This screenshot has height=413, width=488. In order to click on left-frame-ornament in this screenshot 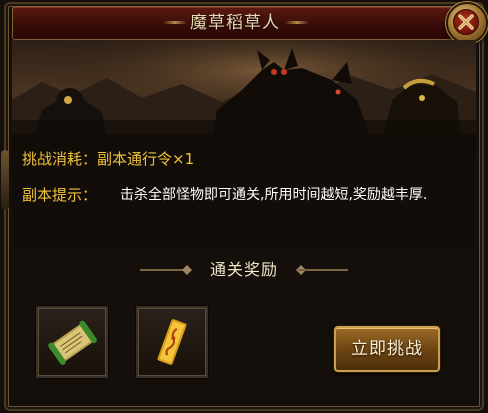, I will do `click(5, 180)`.